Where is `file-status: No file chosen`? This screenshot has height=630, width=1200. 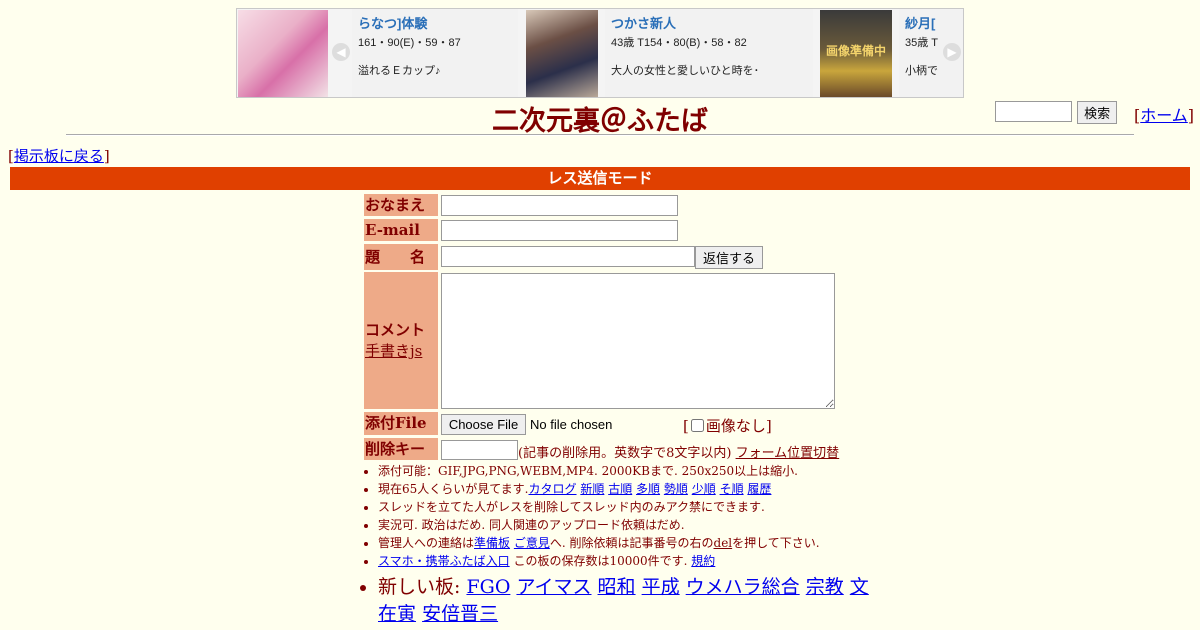
file-status: No file chosen is located at coordinates (571, 424).